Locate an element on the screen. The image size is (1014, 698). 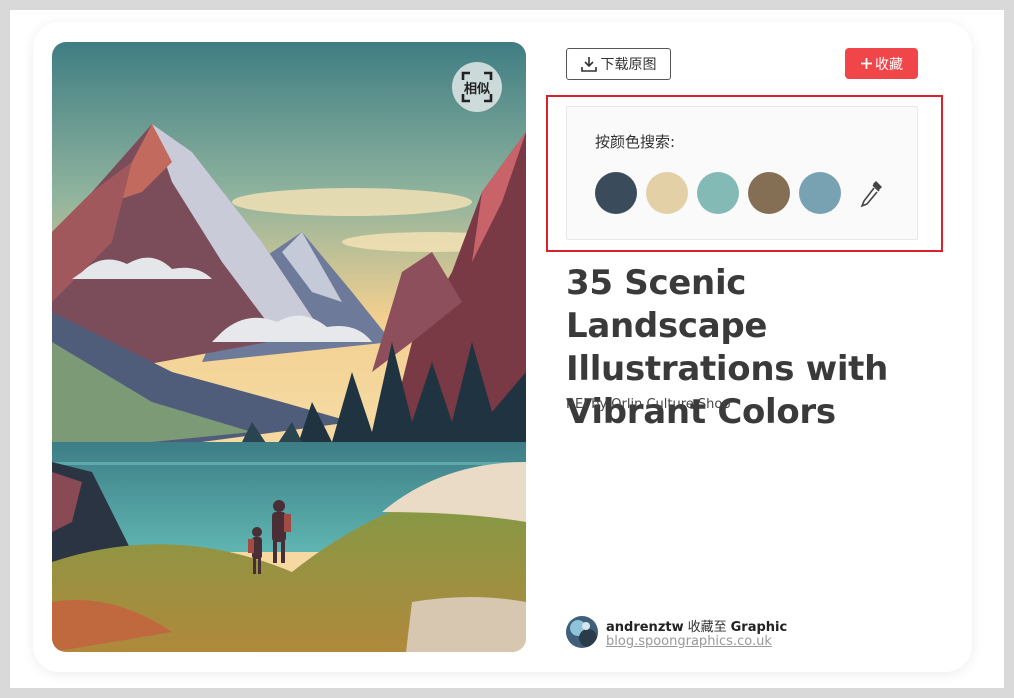
similar-label: 相似 is located at coordinates (476, 89).